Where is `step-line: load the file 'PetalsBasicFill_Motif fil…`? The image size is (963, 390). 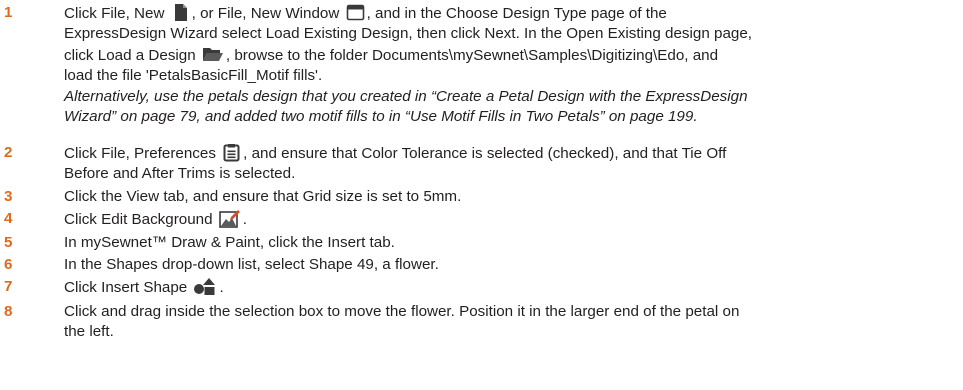 step-line: load the file 'PetalsBasicFill_Motif fil… is located at coordinates (193, 76).